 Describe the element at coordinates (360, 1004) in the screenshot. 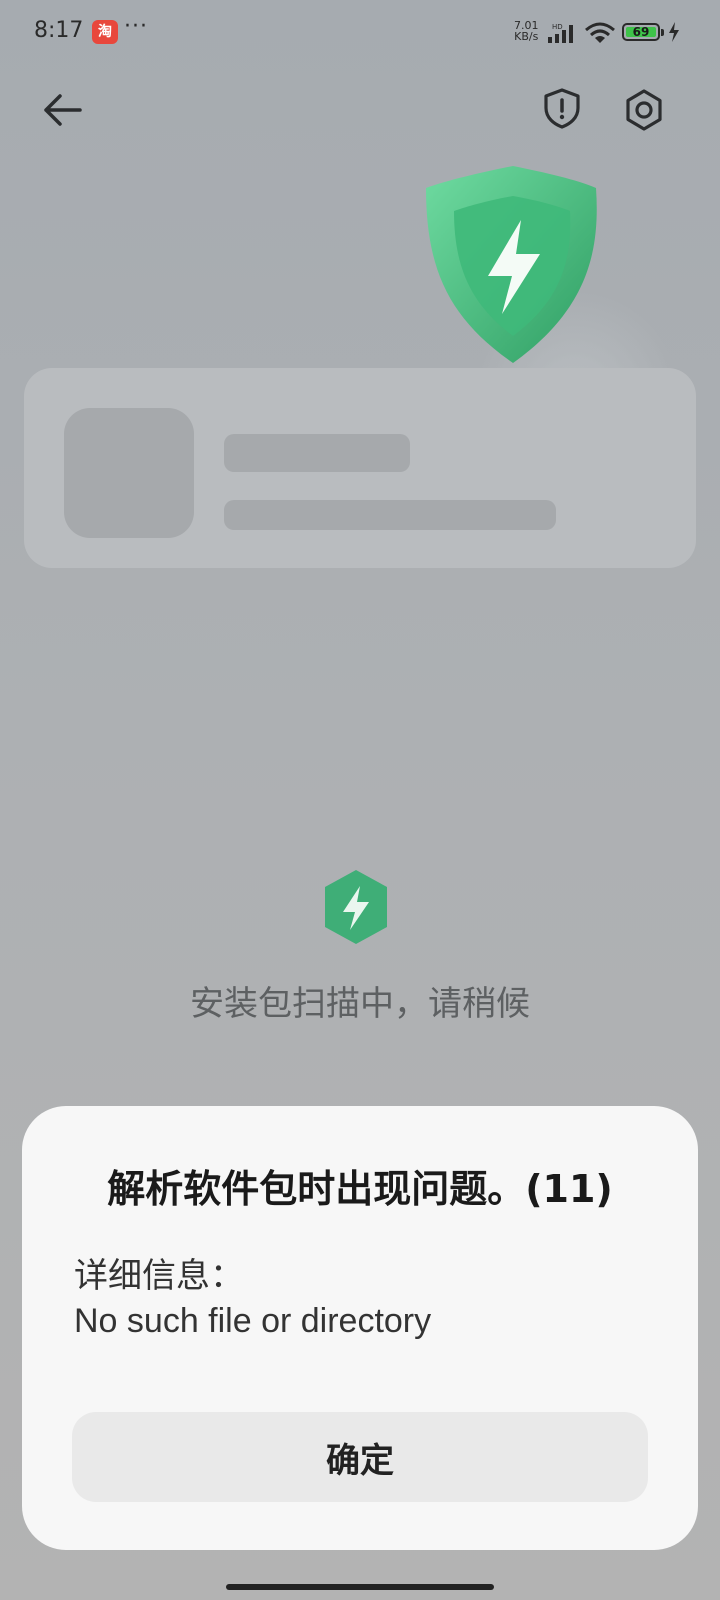

I see `scan-status-text: 安装包扫描中，请稍候` at that location.